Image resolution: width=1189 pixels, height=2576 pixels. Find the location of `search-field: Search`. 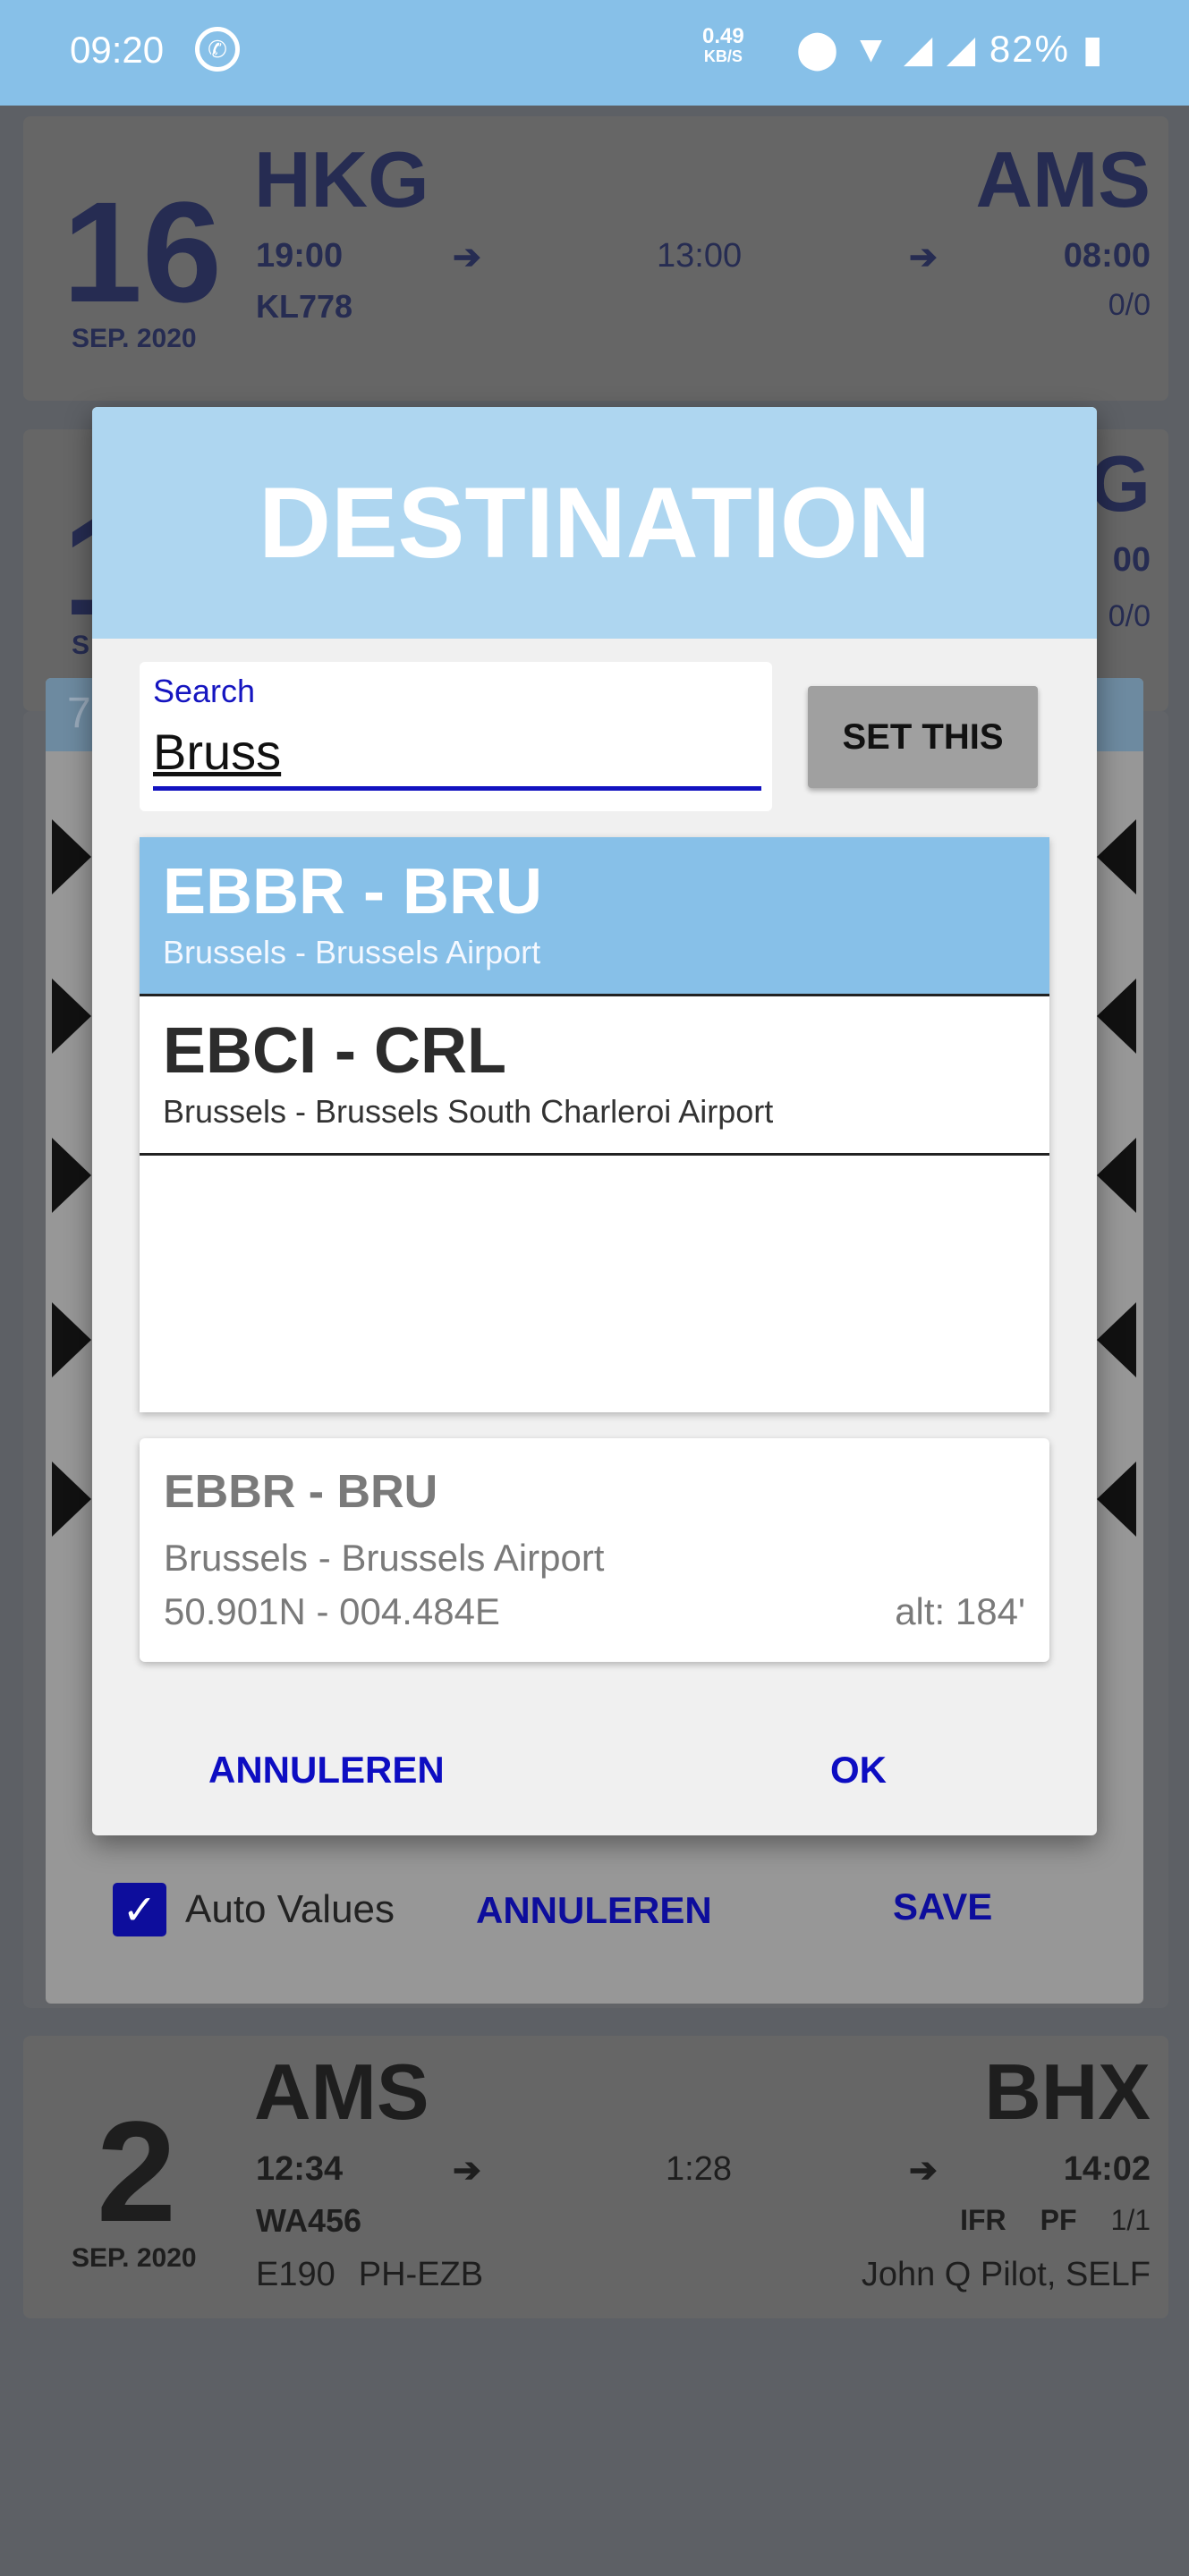

search-field: Search is located at coordinates (456, 736).